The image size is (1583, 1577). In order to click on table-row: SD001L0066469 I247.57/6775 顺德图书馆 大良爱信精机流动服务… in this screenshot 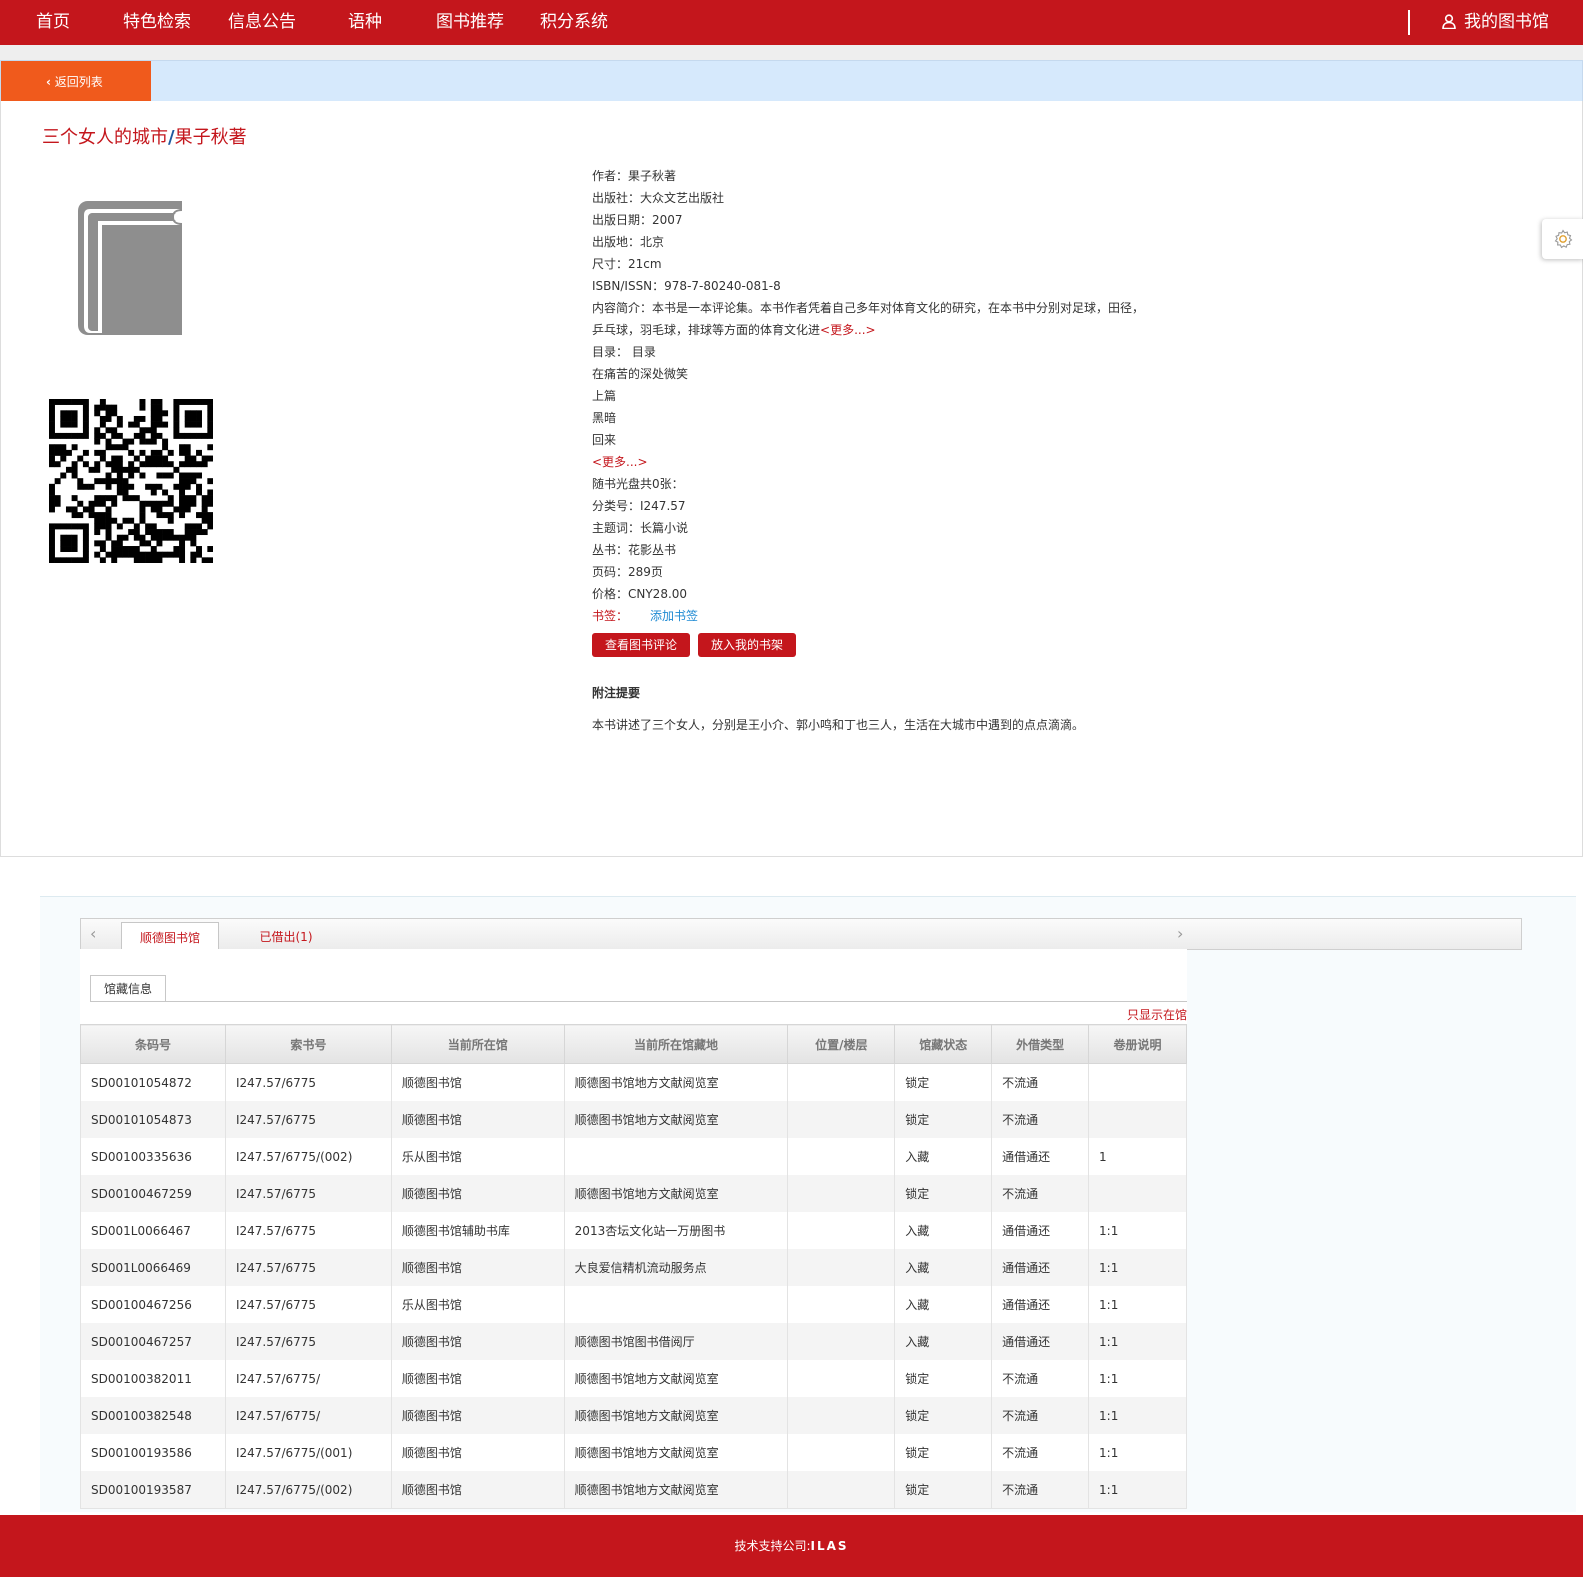, I will do `click(633, 1267)`.